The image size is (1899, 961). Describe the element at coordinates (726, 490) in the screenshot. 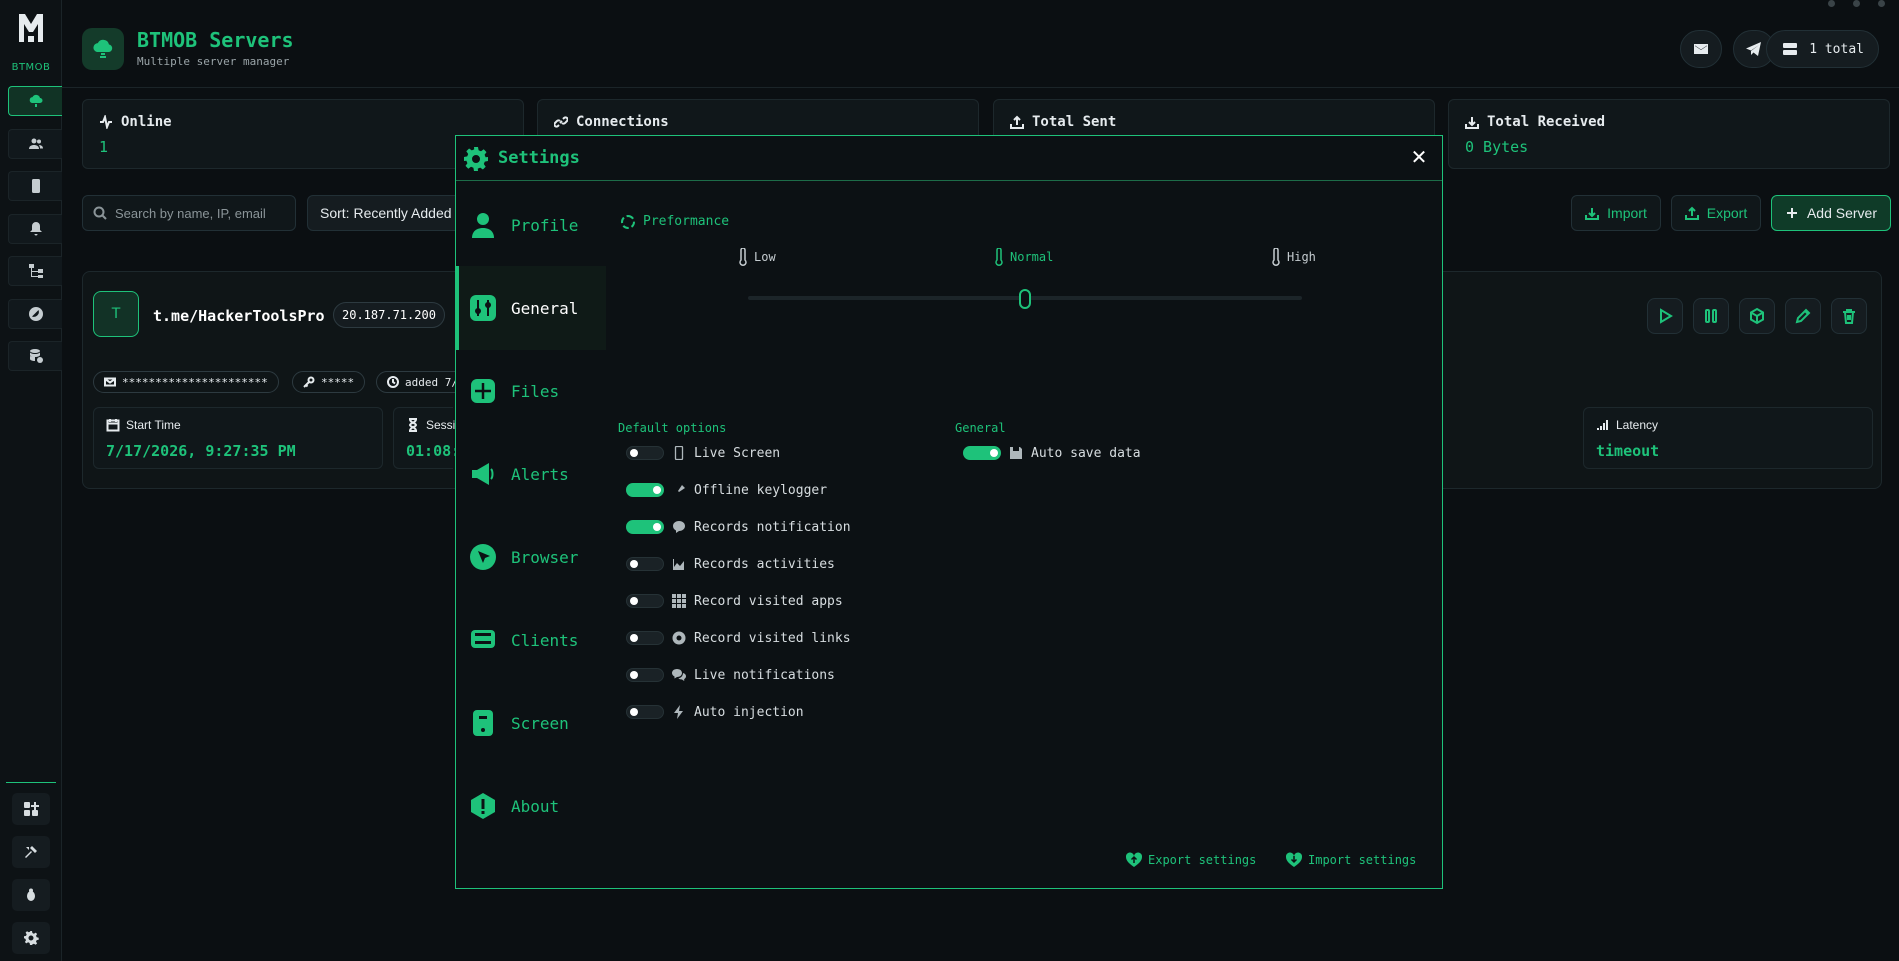

I see `option-offline-keylogger: Offline keylogger` at that location.